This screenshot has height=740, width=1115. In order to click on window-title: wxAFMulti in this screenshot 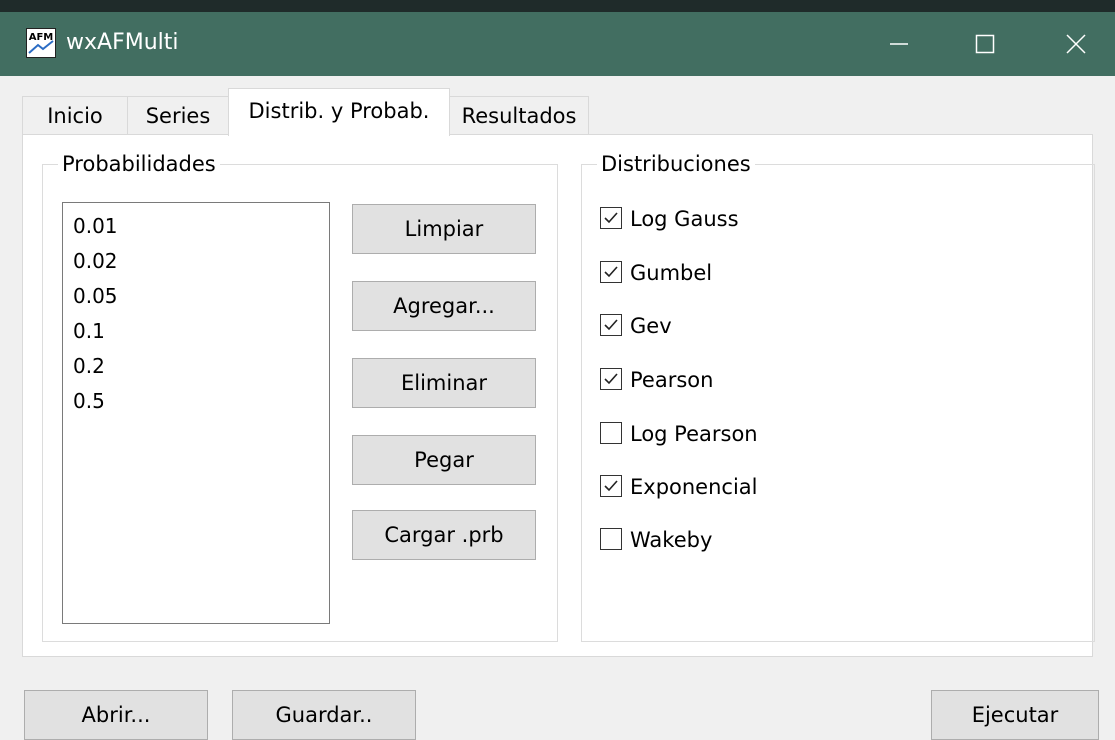, I will do `click(122, 42)`.